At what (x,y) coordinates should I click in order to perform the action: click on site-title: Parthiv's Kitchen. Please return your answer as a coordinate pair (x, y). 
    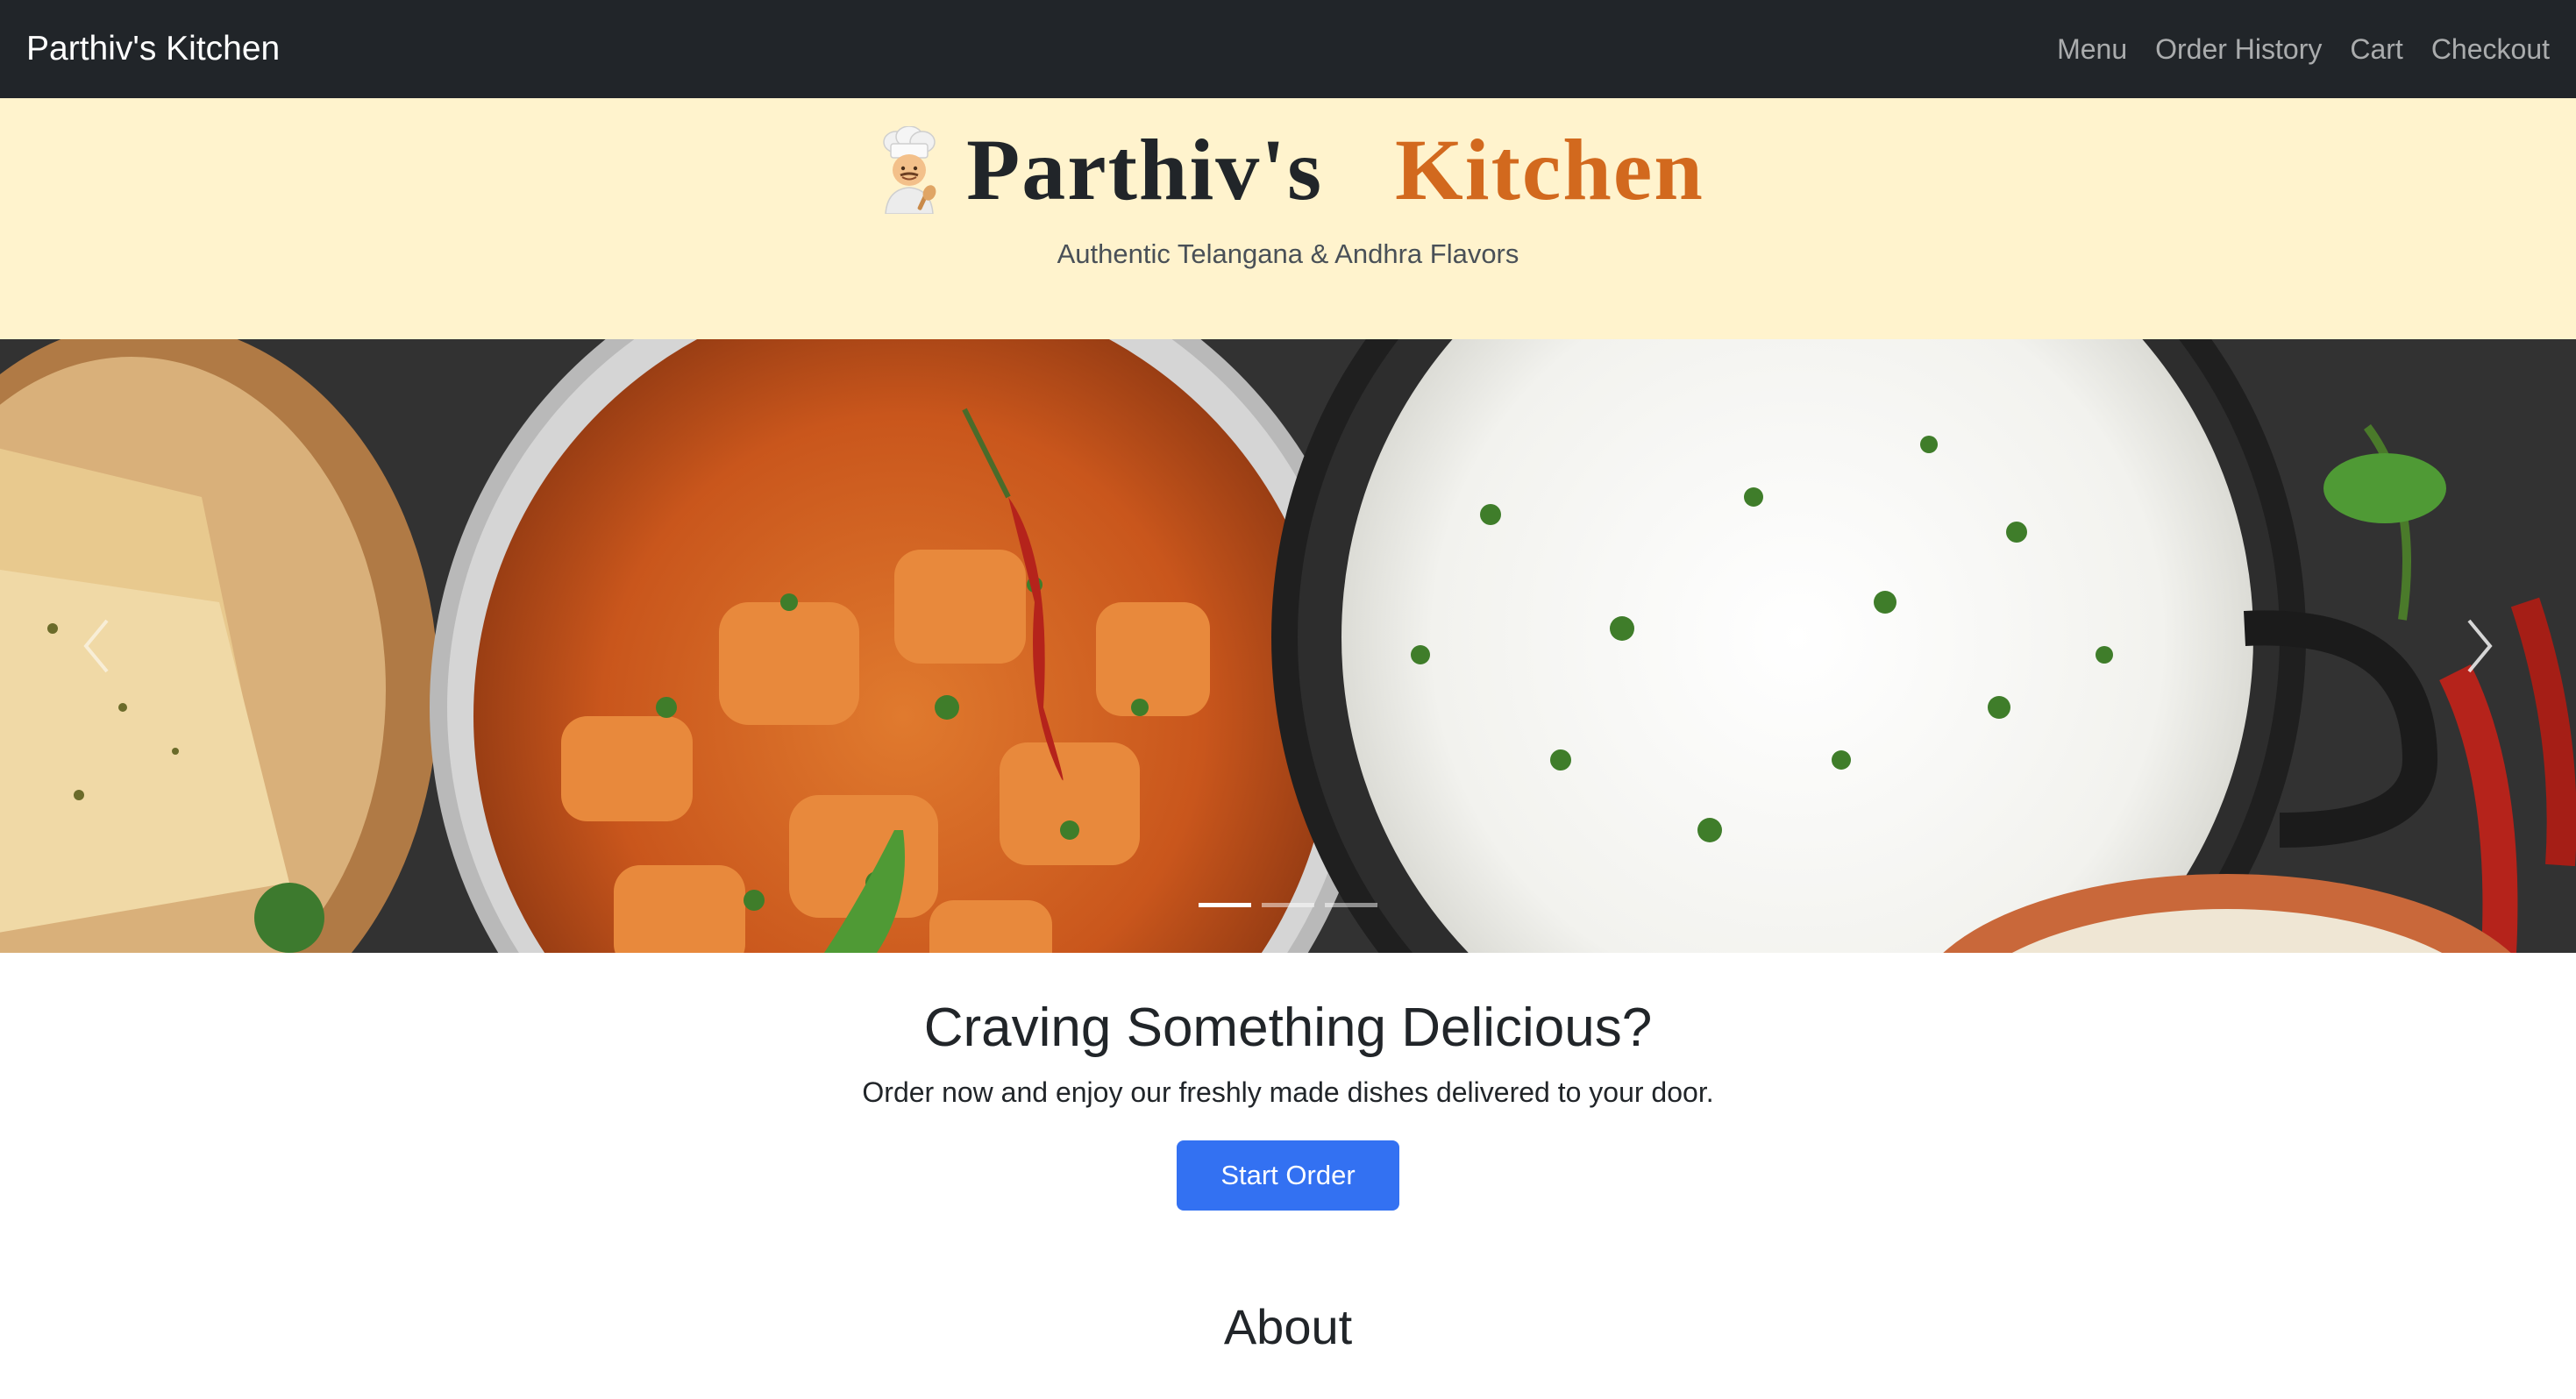
    Looking at the image, I should click on (1288, 169).